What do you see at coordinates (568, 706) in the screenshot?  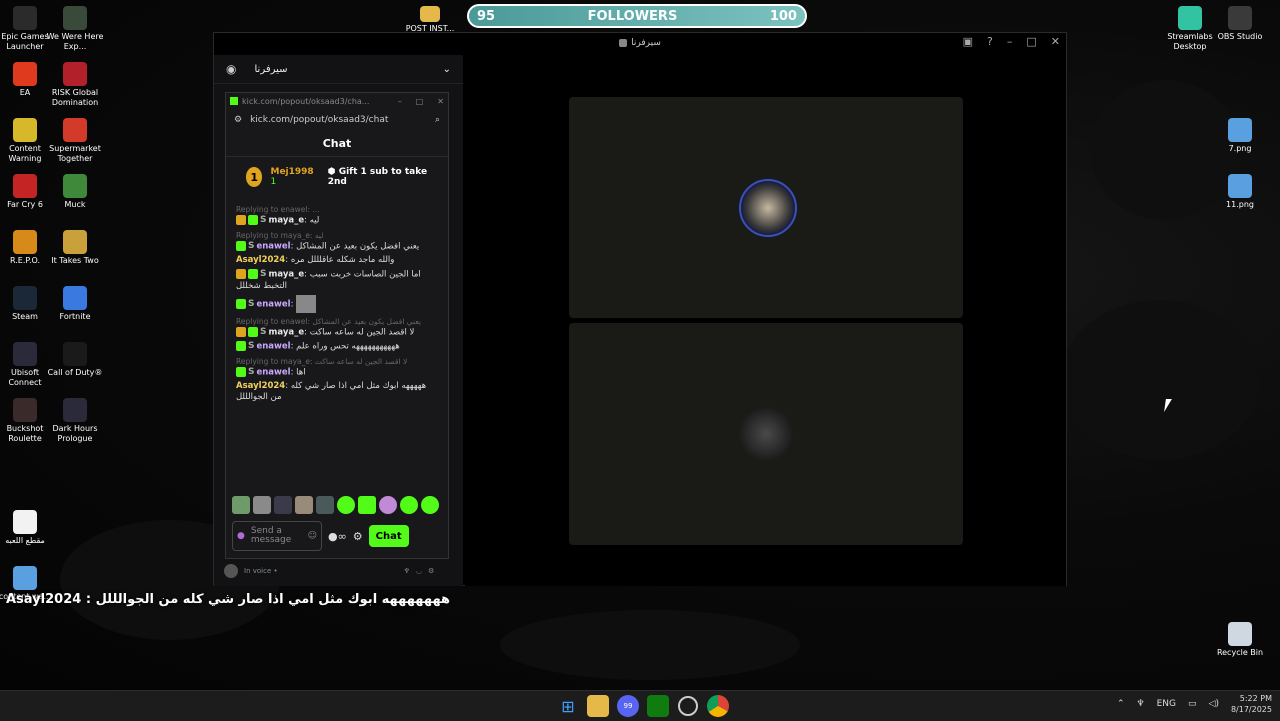 I see `start-button: ⊞` at bounding box center [568, 706].